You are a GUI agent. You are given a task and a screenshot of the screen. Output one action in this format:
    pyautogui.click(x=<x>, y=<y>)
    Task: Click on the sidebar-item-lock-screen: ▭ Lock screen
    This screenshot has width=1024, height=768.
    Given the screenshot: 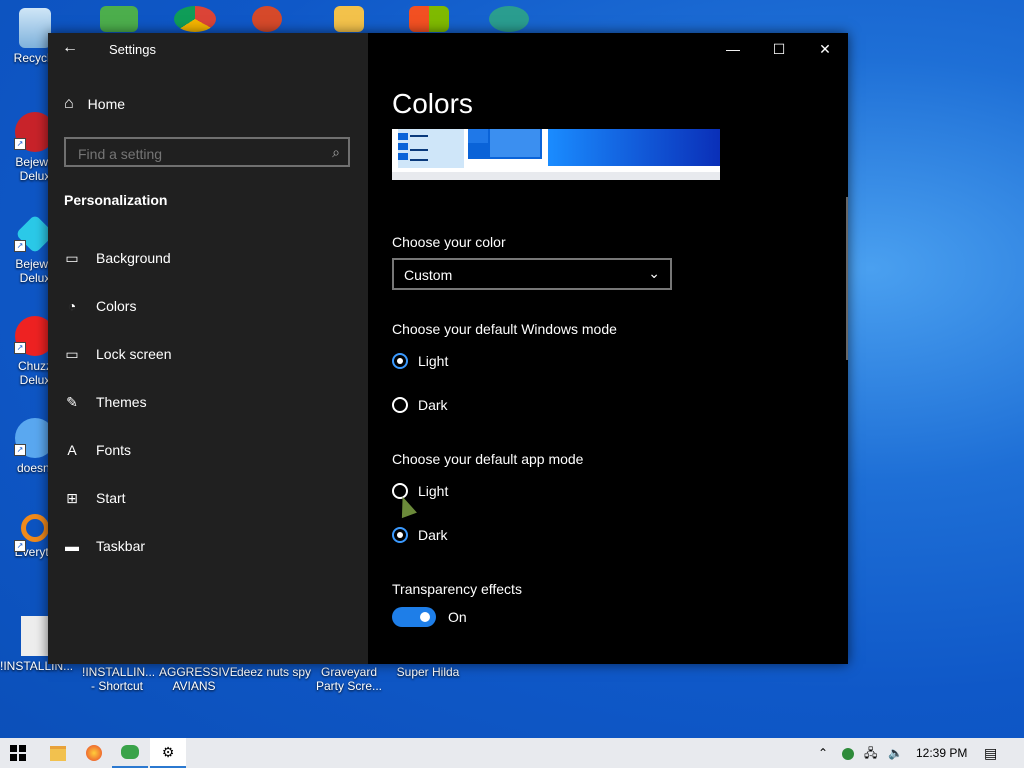 What is the action you would take?
    pyautogui.click(x=117, y=354)
    